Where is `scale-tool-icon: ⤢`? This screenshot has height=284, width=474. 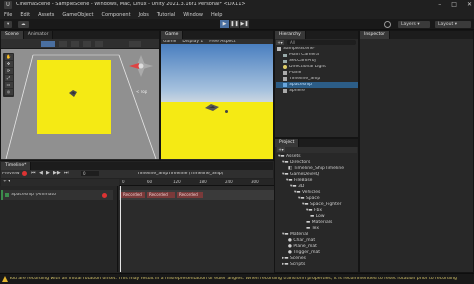 scale-tool-icon: ⤢ is located at coordinates (8, 78).